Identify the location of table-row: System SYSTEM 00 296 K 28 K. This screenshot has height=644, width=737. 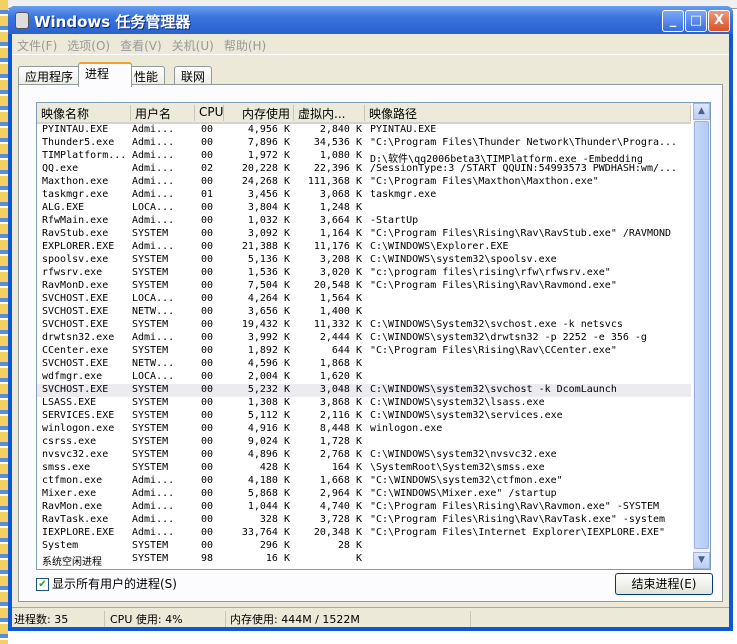
(364, 546).